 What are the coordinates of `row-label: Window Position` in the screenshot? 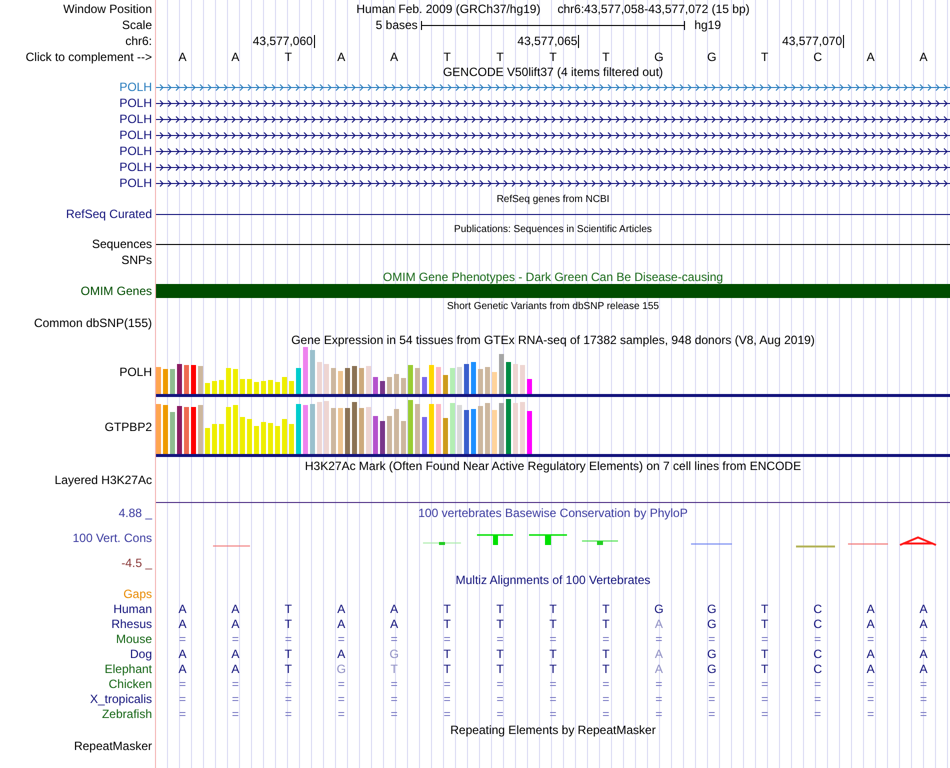 It's located at (107, 9).